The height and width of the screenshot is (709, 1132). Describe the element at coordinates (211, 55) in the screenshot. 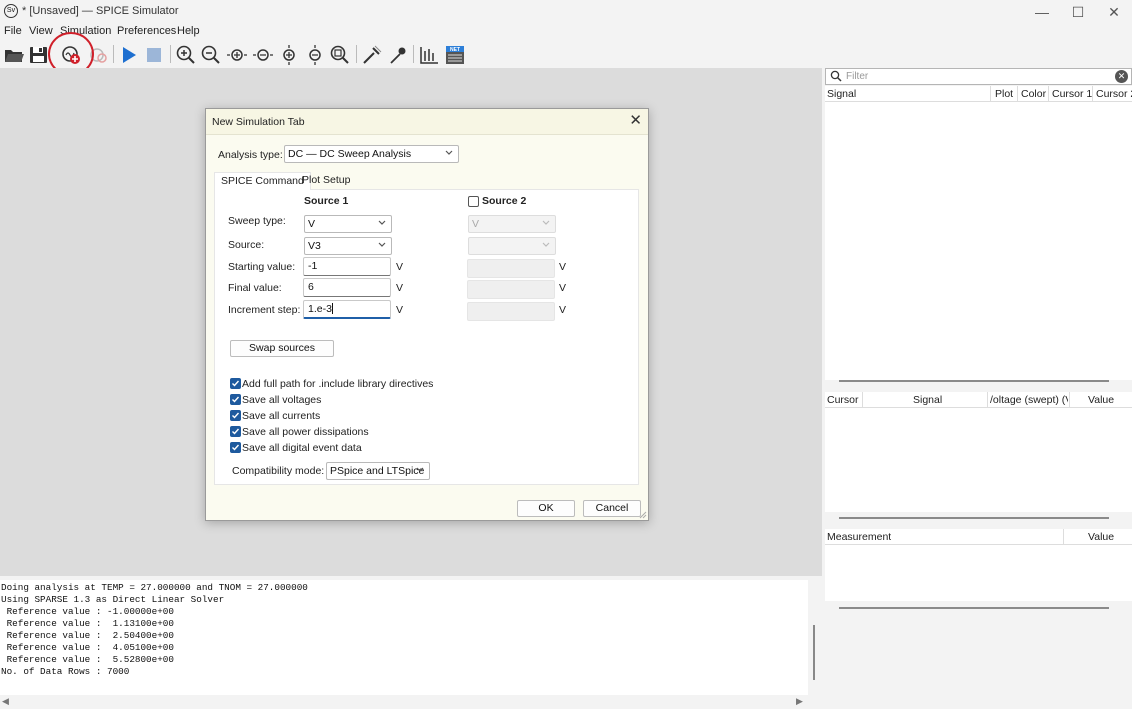

I see `zoom-out-icon` at that location.